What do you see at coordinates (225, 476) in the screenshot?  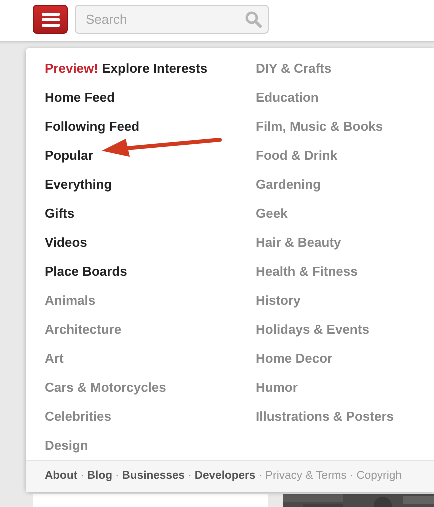 I see `footer-link: Developers` at bounding box center [225, 476].